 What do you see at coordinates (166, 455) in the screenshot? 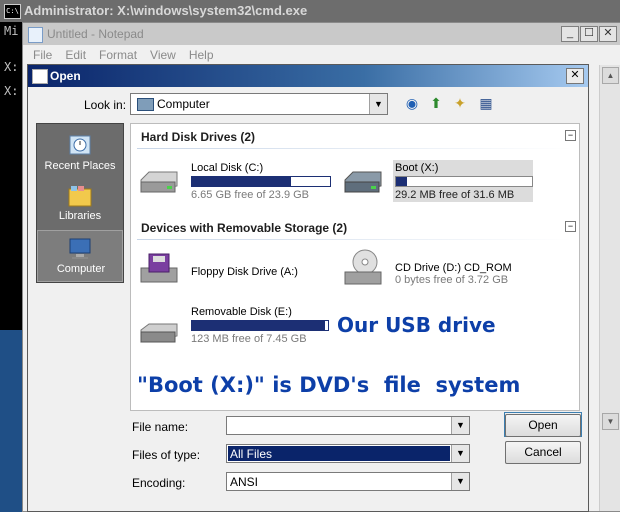
I see `files-of-type-label: Files of type:` at bounding box center [166, 455].